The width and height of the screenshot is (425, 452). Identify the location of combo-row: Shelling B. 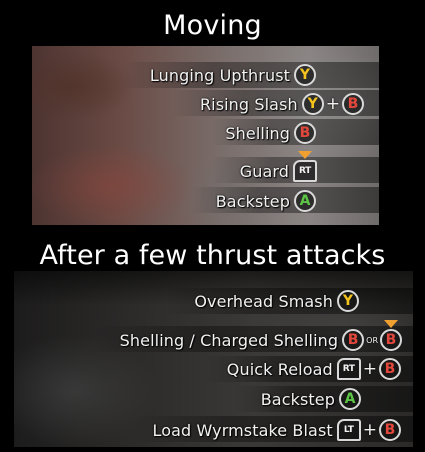
(270, 133).